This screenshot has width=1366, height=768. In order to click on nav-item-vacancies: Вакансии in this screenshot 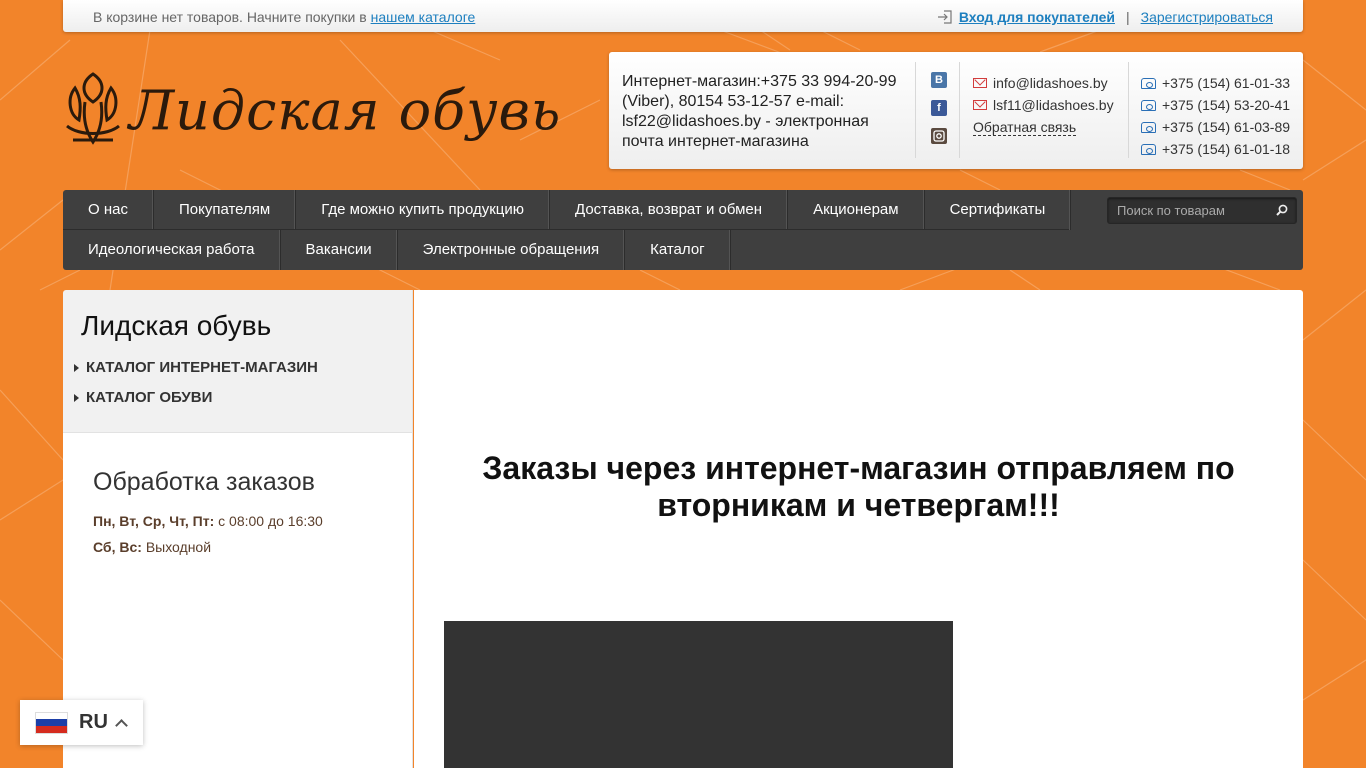, I will do `click(339, 250)`.